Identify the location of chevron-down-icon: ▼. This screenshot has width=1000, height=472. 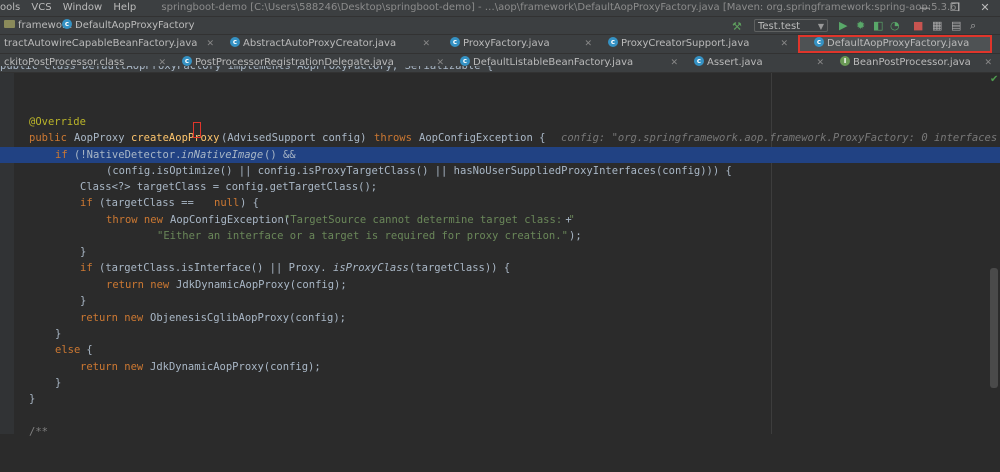
(820, 26).